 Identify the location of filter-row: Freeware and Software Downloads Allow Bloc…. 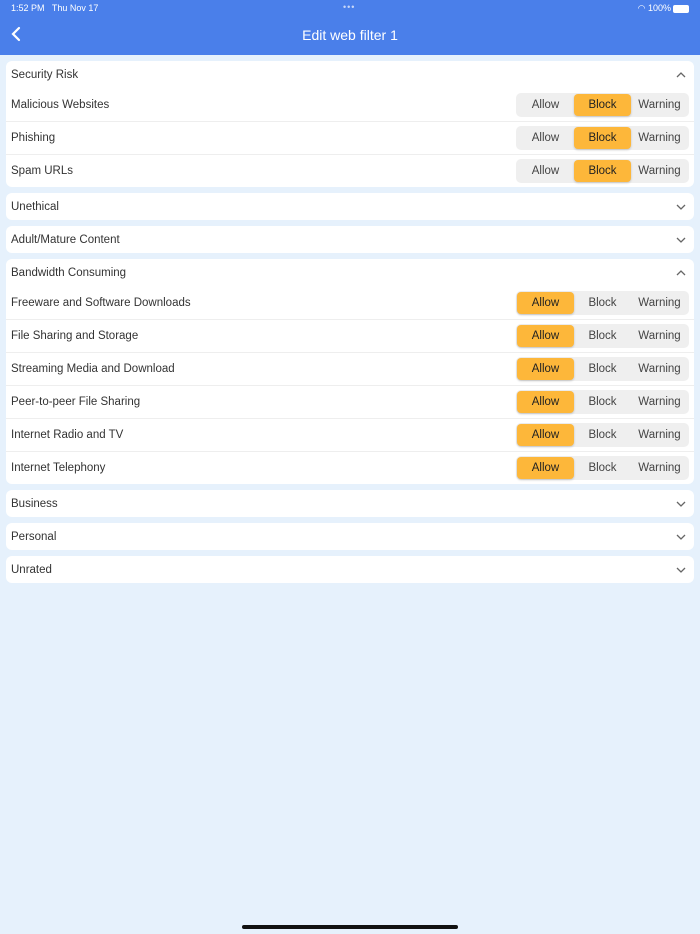
(350, 302).